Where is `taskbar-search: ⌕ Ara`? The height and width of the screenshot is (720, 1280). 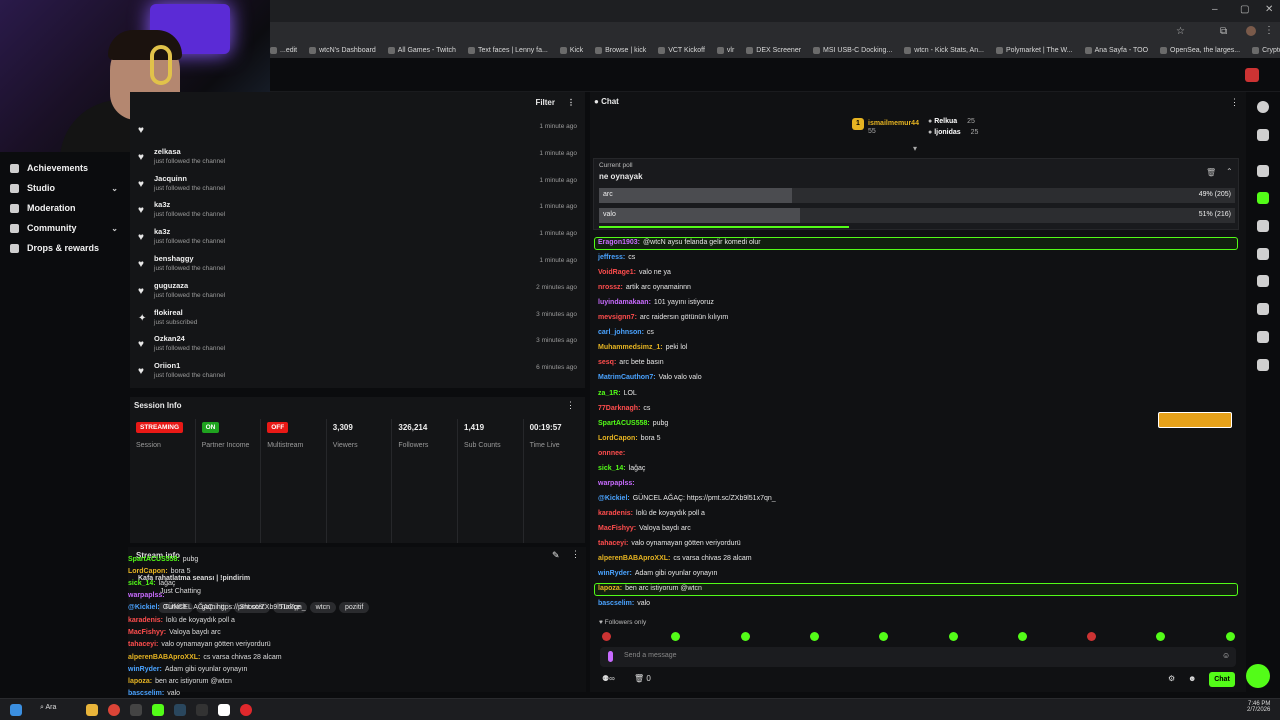
taskbar-search: ⌕ Ara is located at coordinates (48, 708).